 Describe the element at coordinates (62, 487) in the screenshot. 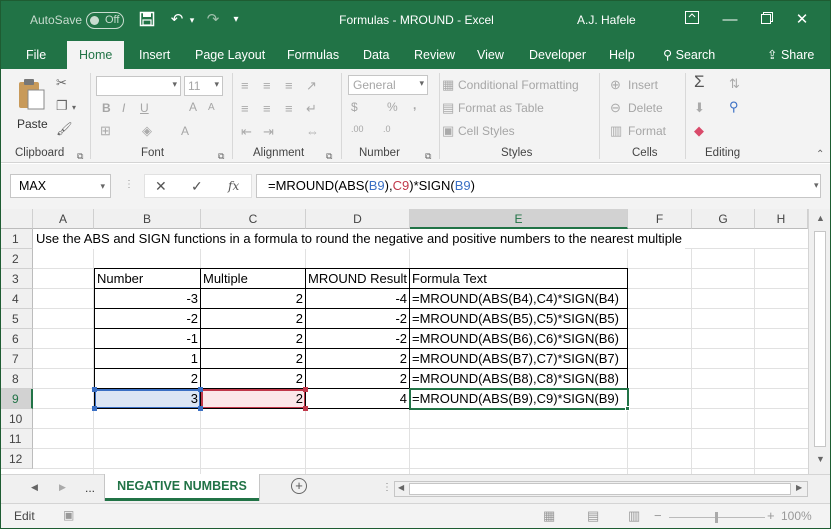

I see `next-sheet-icon: ▶` at that location.